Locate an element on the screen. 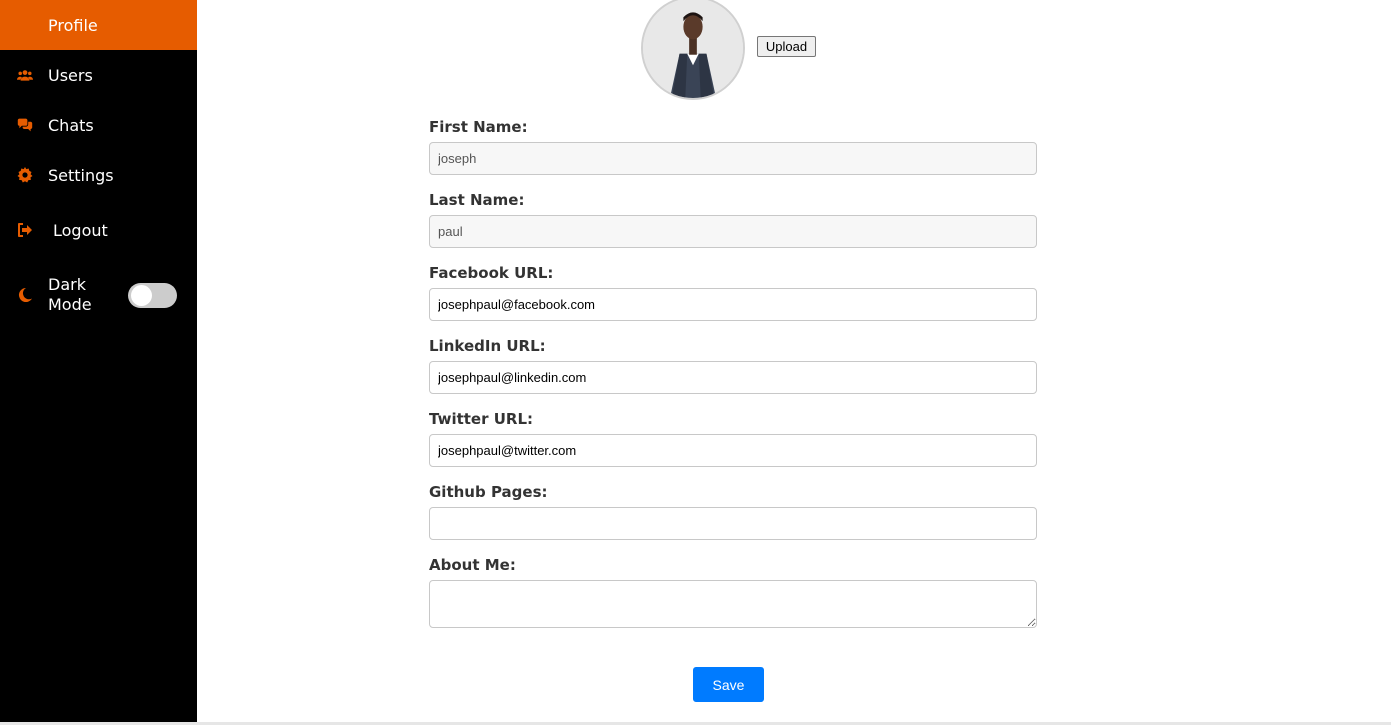  about-me-label: About Me: is located at coordinates (472, 565).